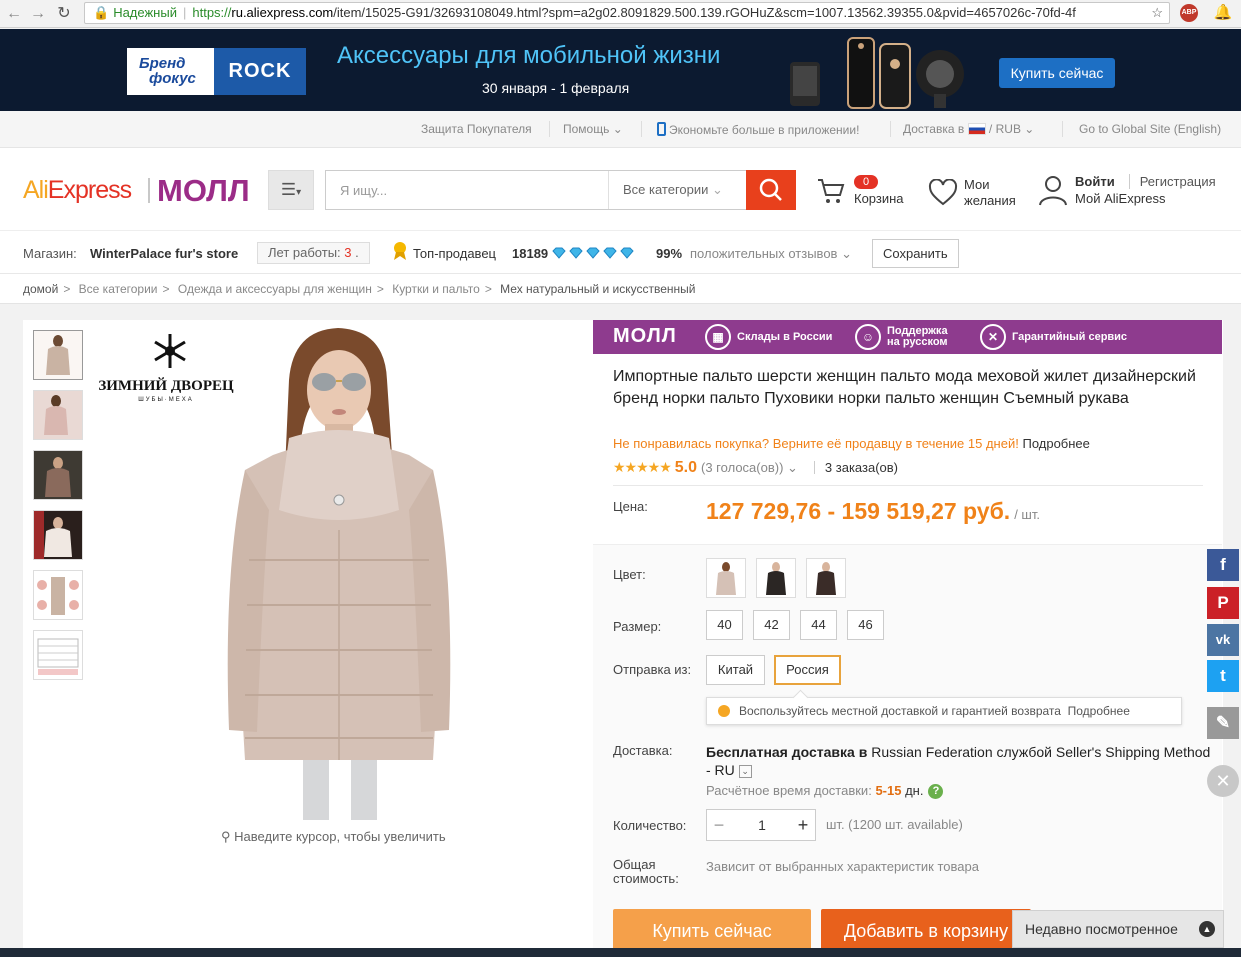  I want to click on categories-menu-button: ☰▾, so click(291, 190).